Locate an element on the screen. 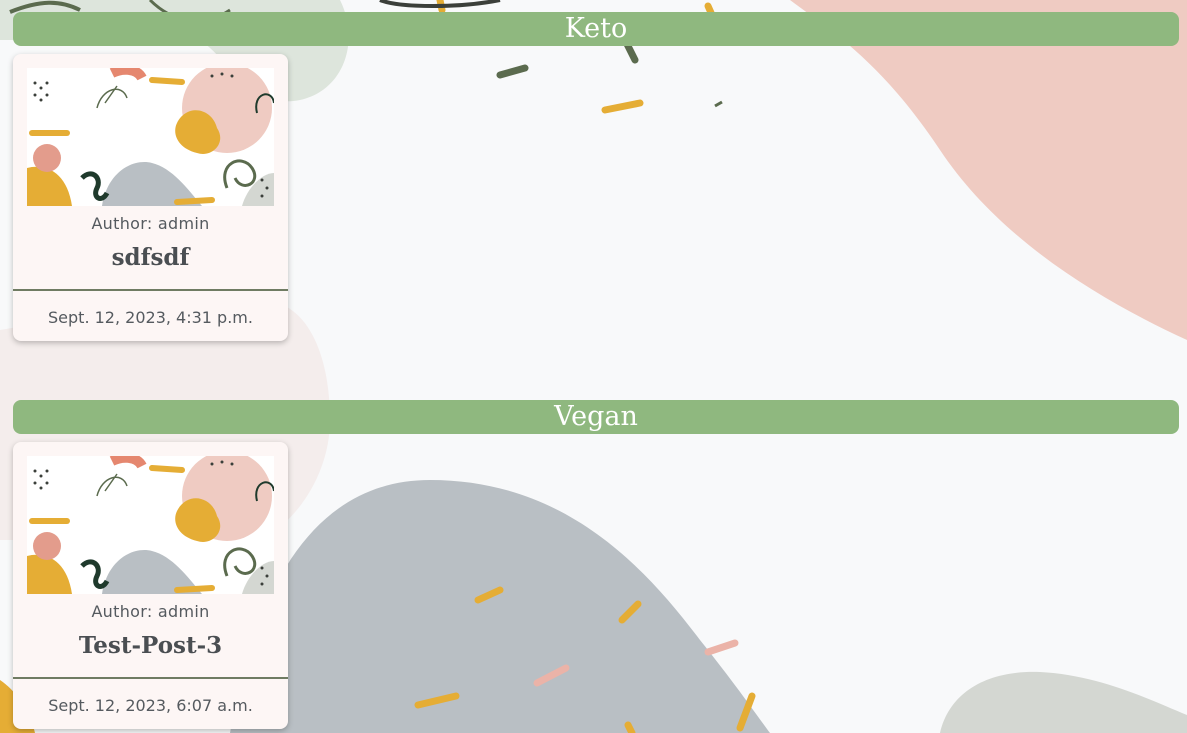  category-heading: Vegan is located at coordinates (596, 417).